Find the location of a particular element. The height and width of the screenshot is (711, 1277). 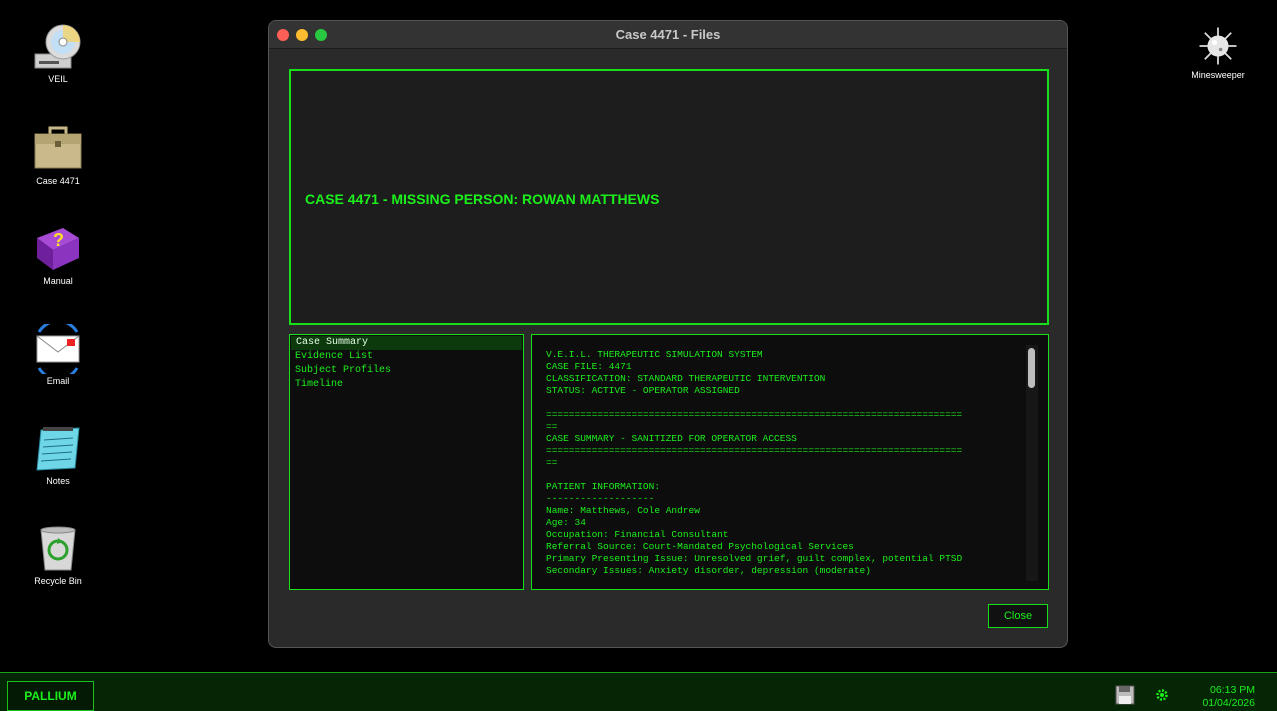

window-titlebar: Case 4471 - Files is located at coordinates (668, 35).